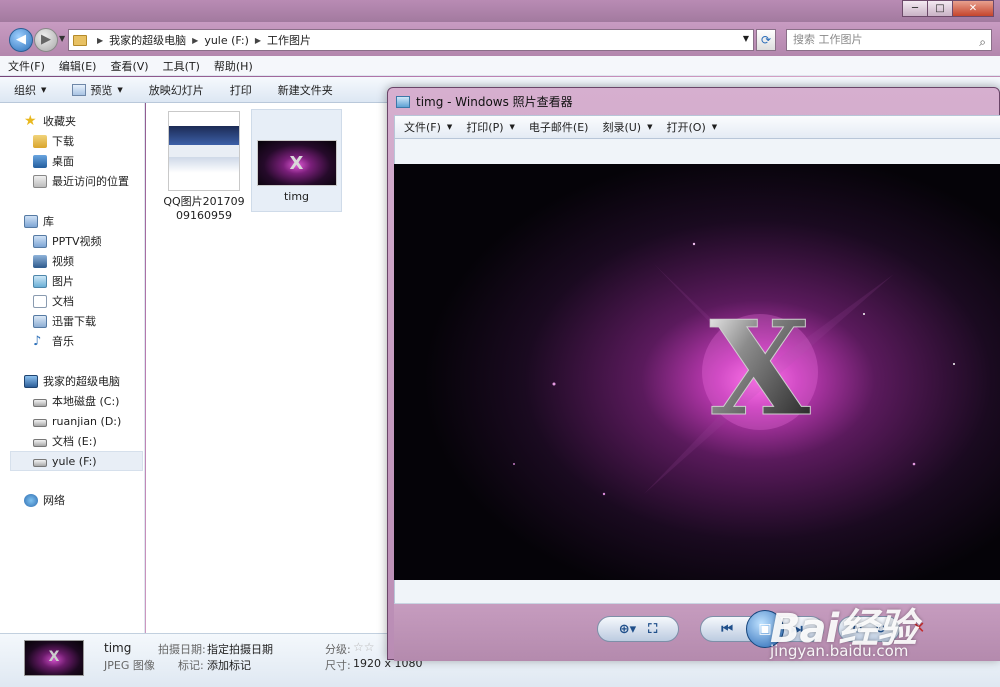  I want to click on details-tag-value: 添加标记, so click(229, 665).